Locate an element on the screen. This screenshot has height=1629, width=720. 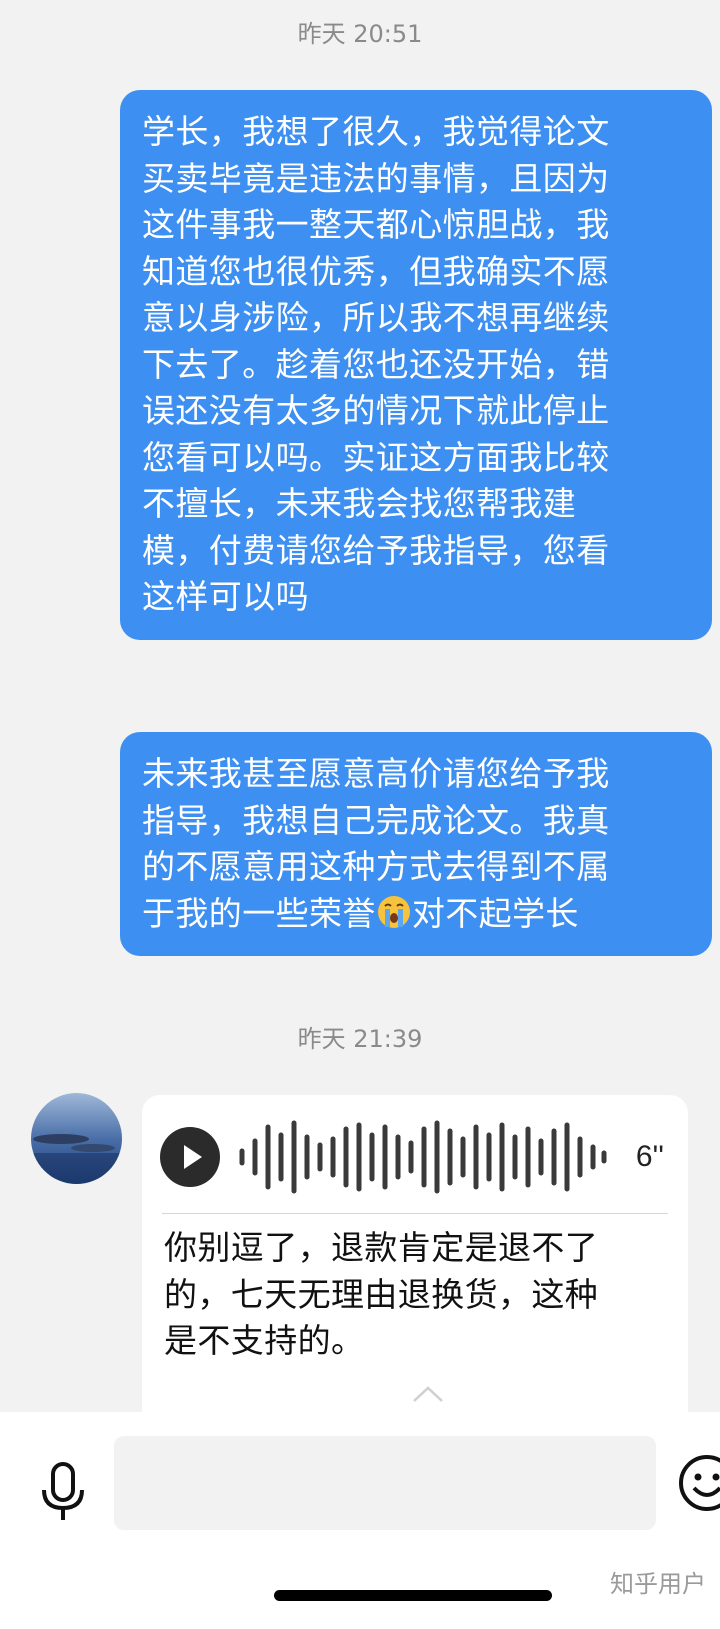
chevron-up-icon is located at coordinates (428, 1394).